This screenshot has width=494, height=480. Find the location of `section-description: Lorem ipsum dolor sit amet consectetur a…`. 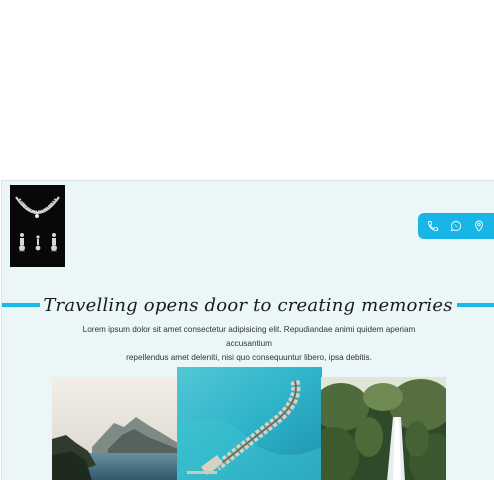

section-description: Lorem ipsum dolor sit amet consectetur a… is located at coordinates (249, 344).